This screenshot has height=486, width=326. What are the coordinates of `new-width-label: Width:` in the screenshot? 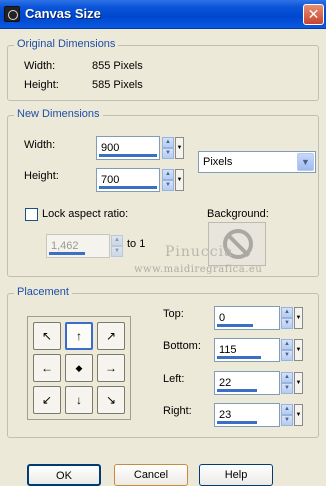 It's located at (40, 145).